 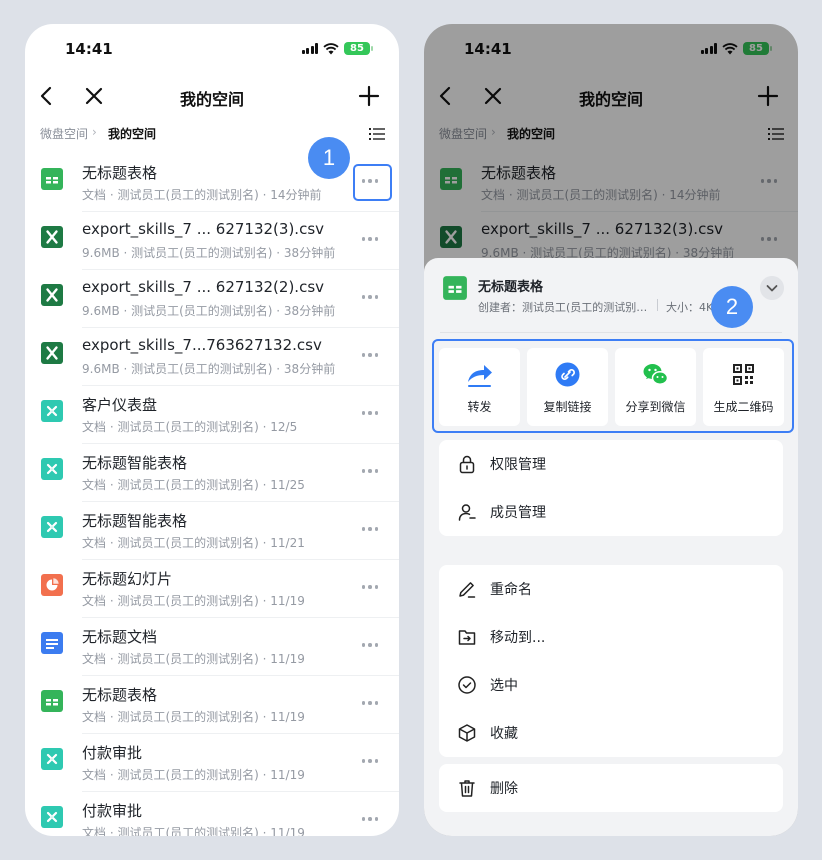 I want to click on favorite-label: 收藏, so click(x=504, y=734).